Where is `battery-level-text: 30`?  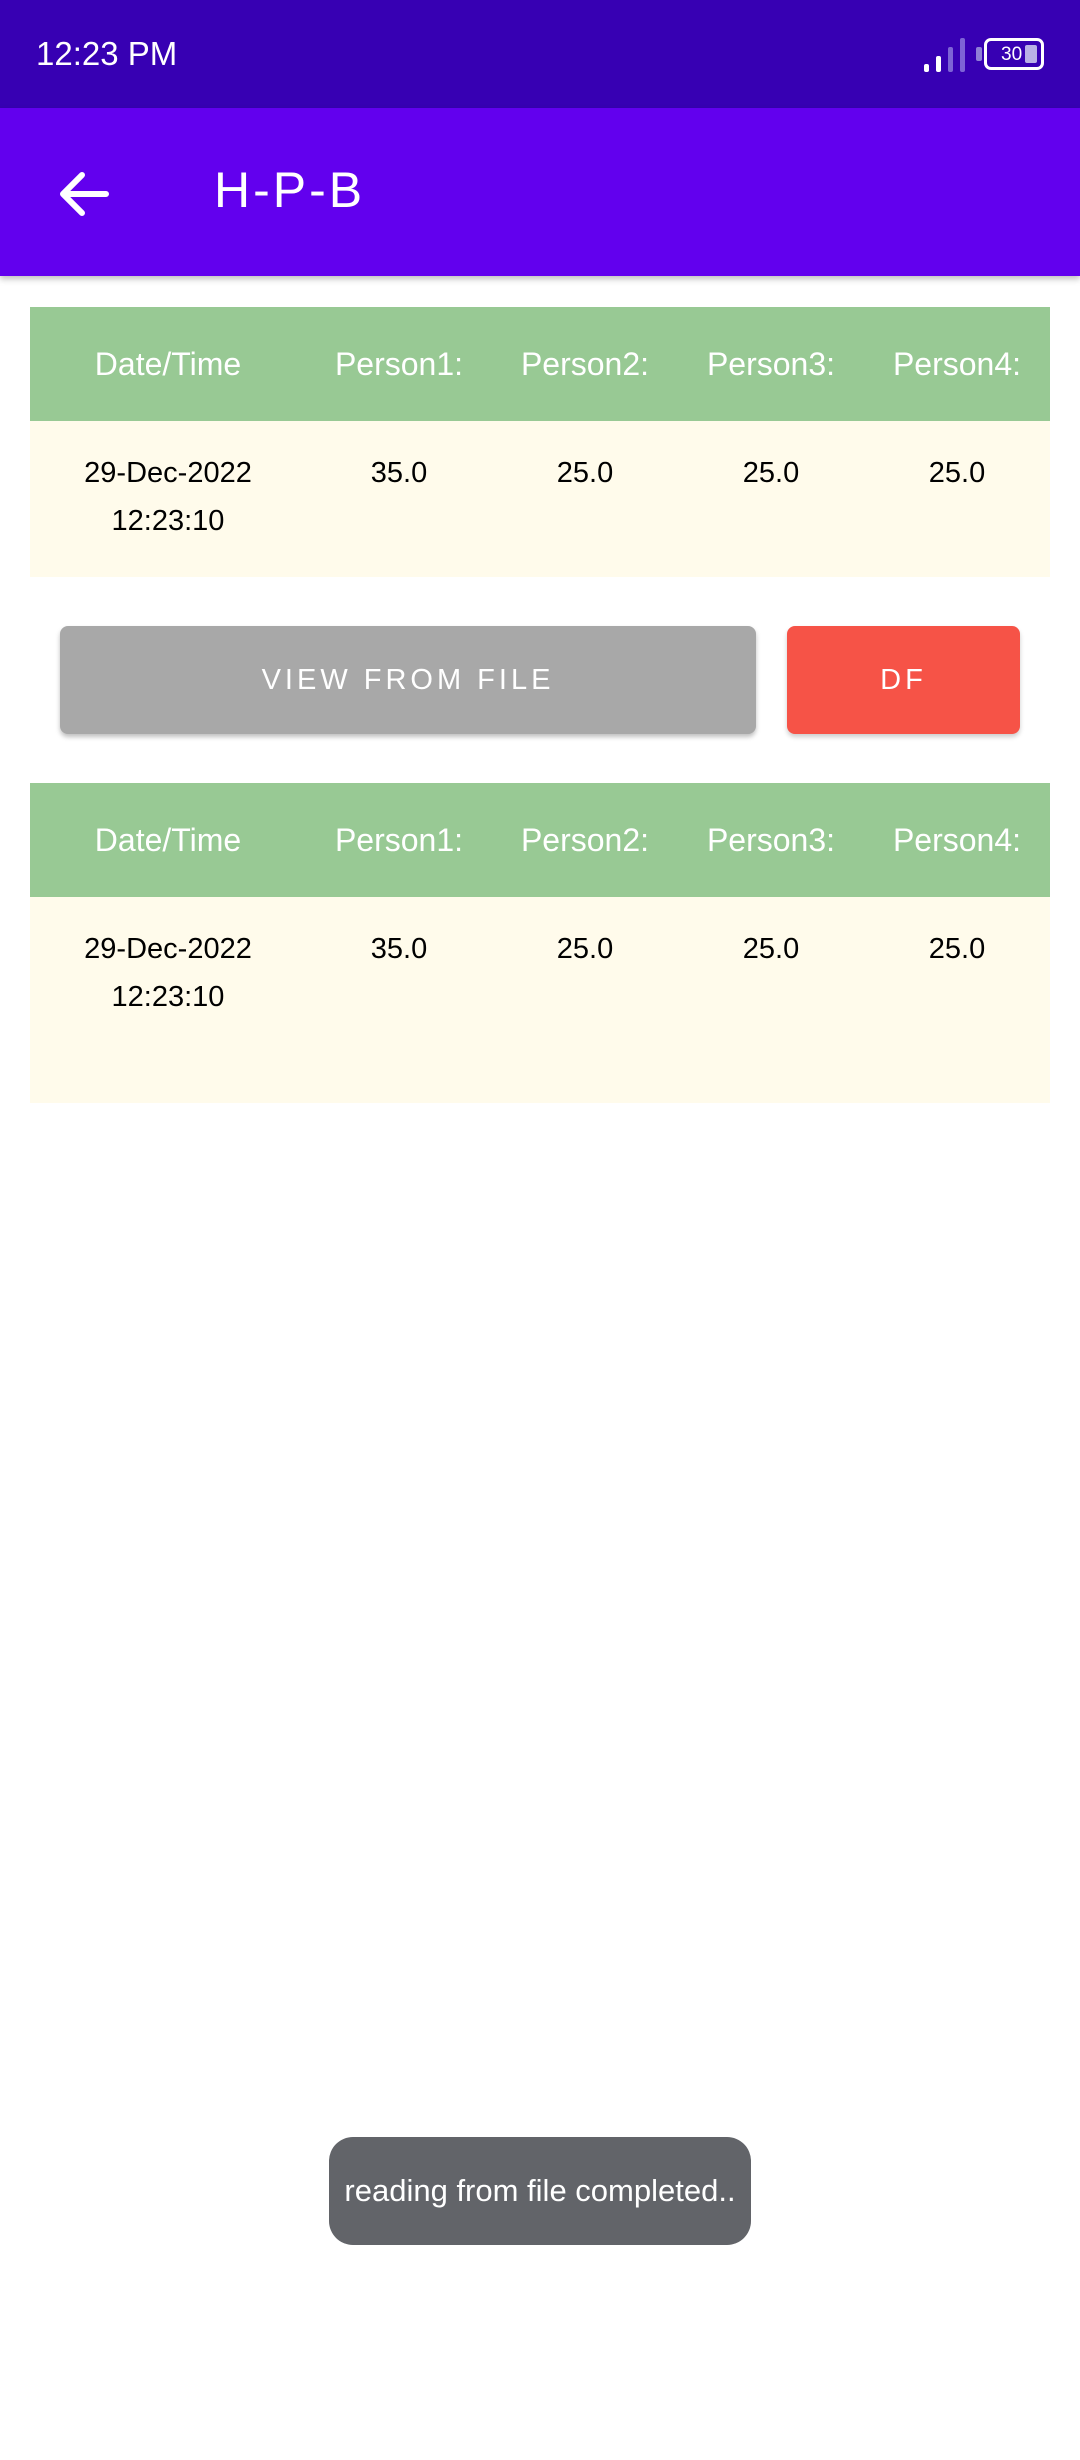 battery-level-text: 30 is located at coordinates (1012, 54).